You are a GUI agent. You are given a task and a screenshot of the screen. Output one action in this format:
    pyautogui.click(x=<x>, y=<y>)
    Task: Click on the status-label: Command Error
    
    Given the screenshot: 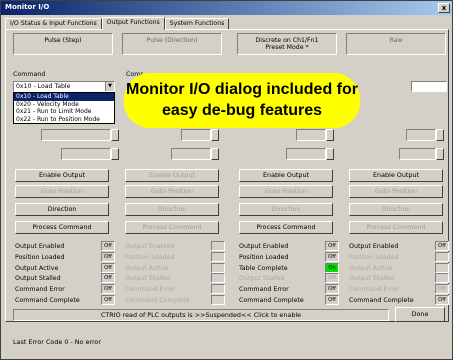 What is the action you would take?
    pyautogui.click(x=40, y=290)
    